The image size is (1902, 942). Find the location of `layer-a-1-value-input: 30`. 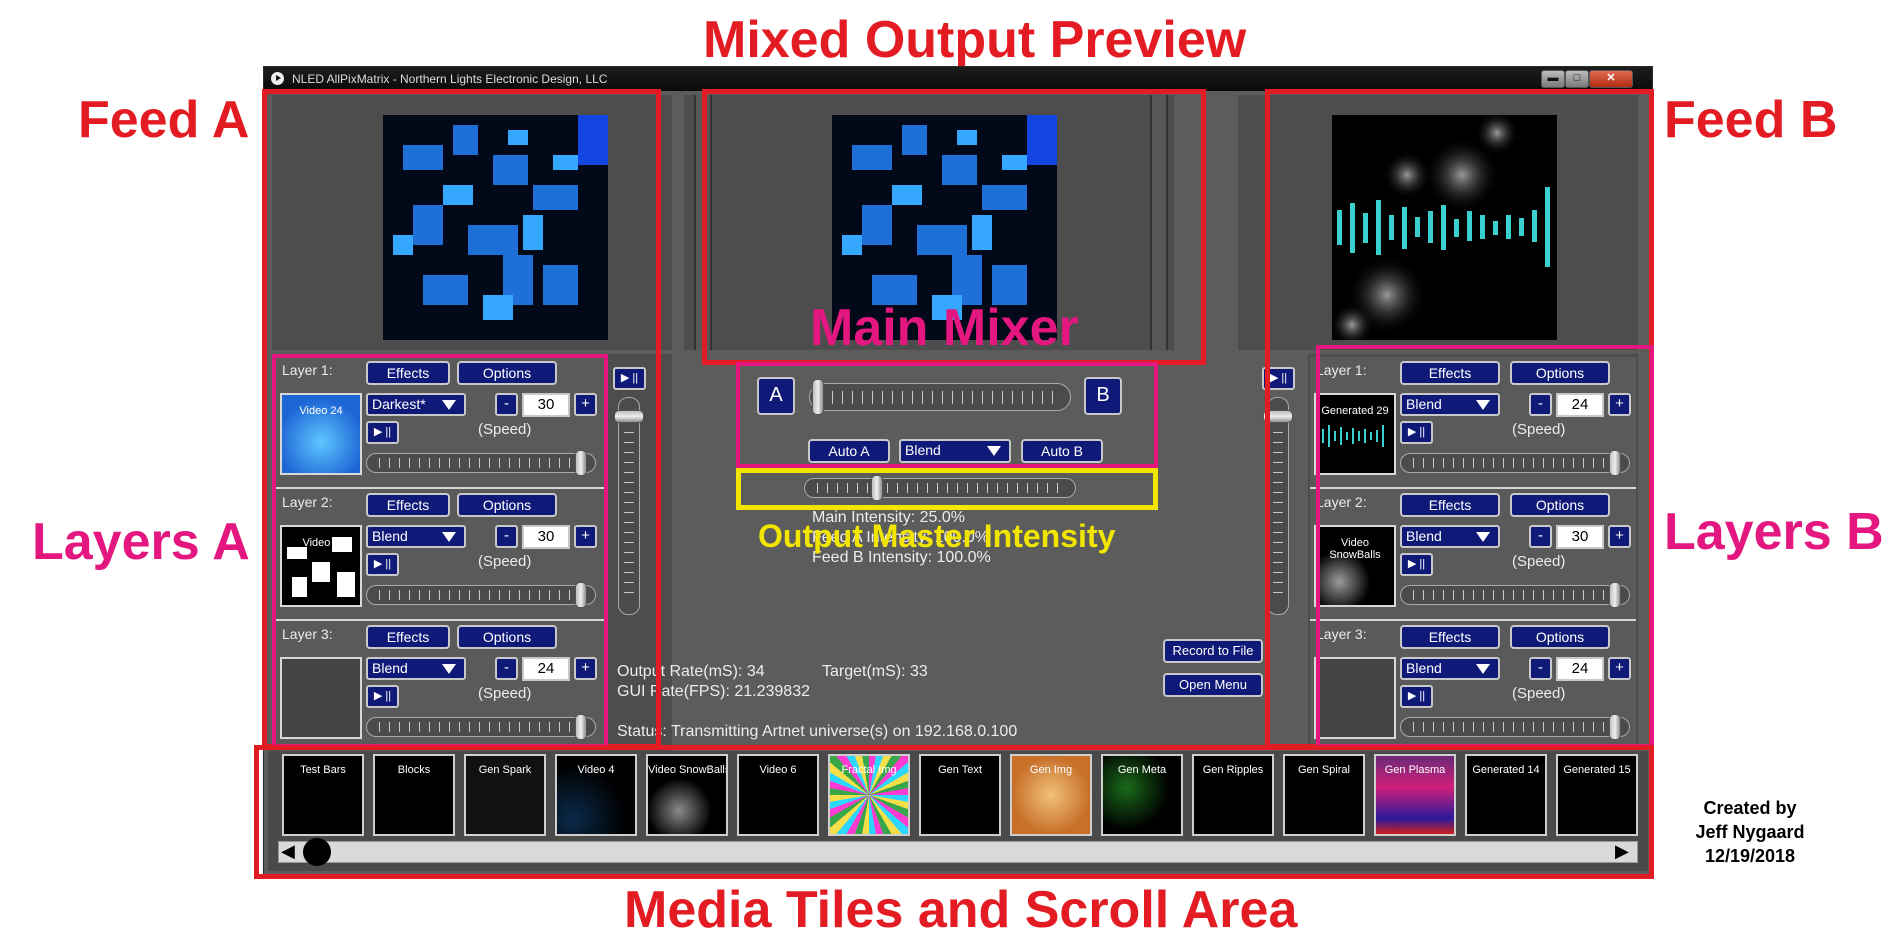

layer-a-1-value-input: 30 is located at coordinates (546, 405).